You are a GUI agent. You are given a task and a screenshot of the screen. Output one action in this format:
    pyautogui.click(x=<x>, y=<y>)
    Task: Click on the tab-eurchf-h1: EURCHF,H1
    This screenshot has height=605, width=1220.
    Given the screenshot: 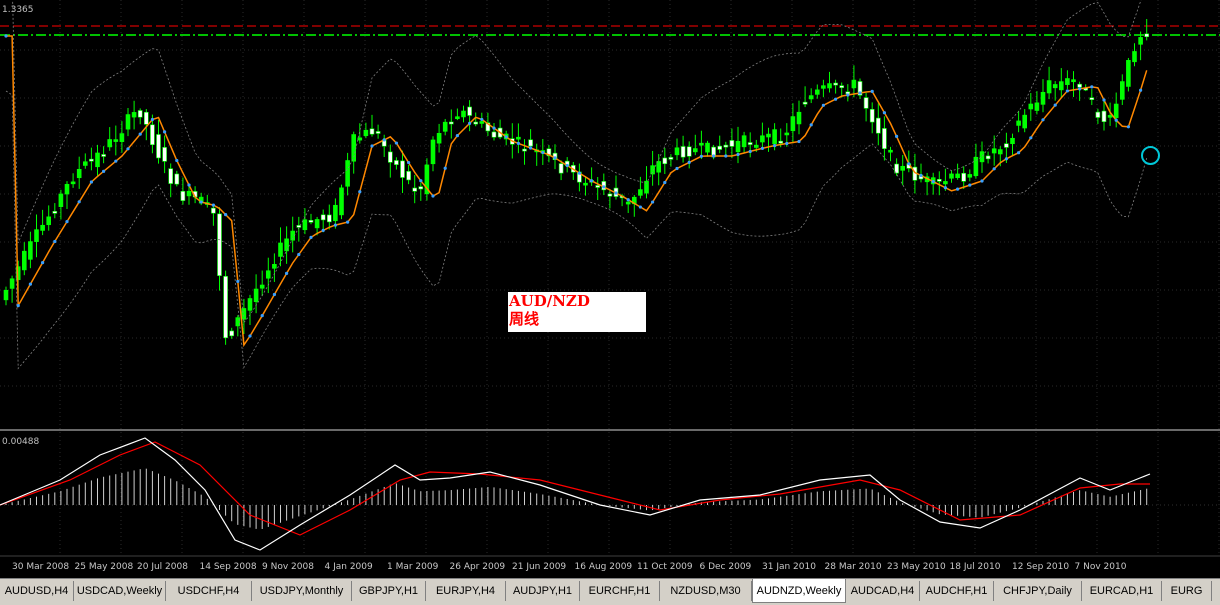 What is the action you would take?
    pyautogui.click(x=620, y=591)
    